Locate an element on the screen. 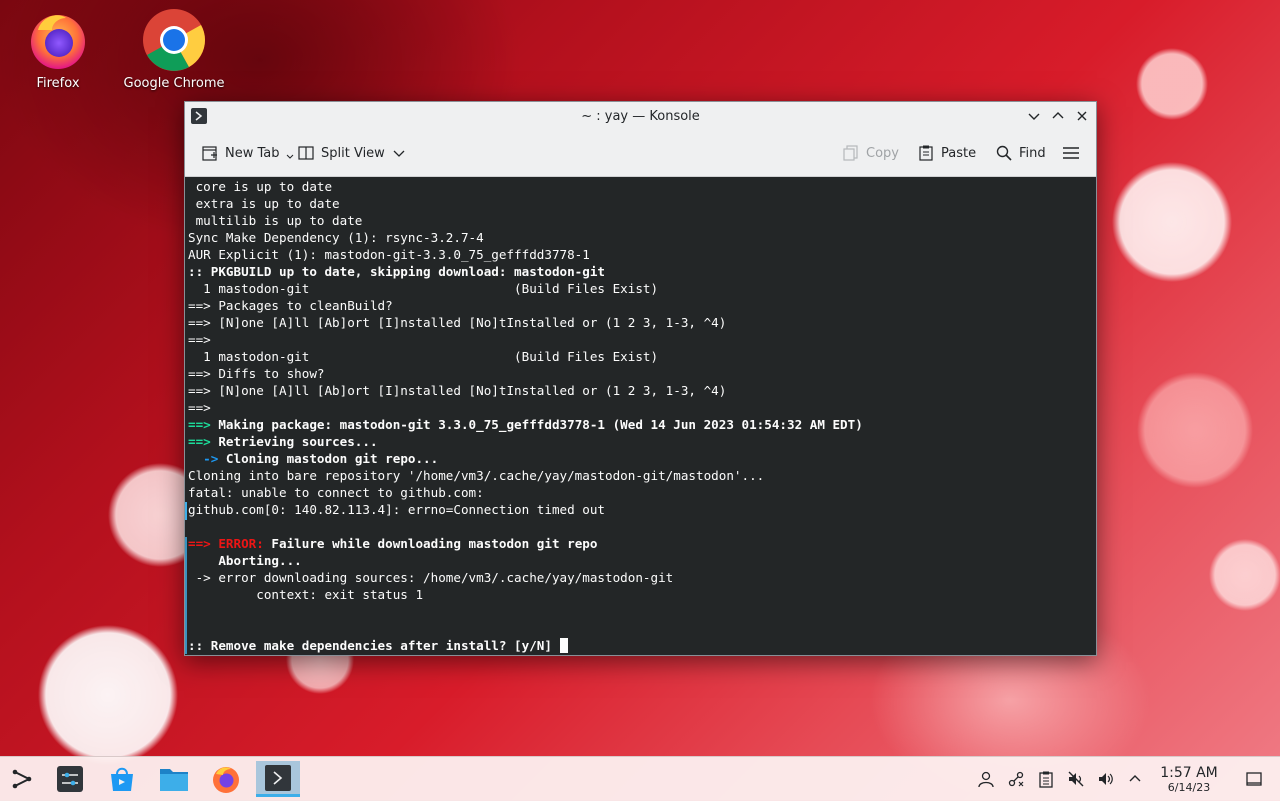 The image size is (1280, 801). digital-clock: 1:57 AM 6/14/23 is located at coordinates (1189, 779).